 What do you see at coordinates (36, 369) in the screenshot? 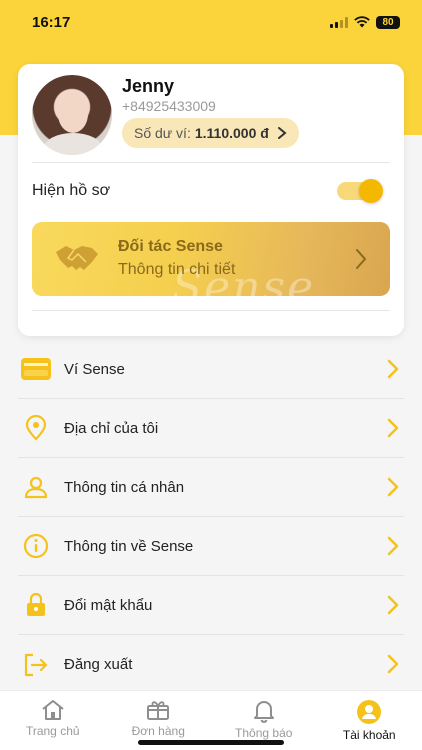
I see `wallet-icon` at bounding box center [36, 369].